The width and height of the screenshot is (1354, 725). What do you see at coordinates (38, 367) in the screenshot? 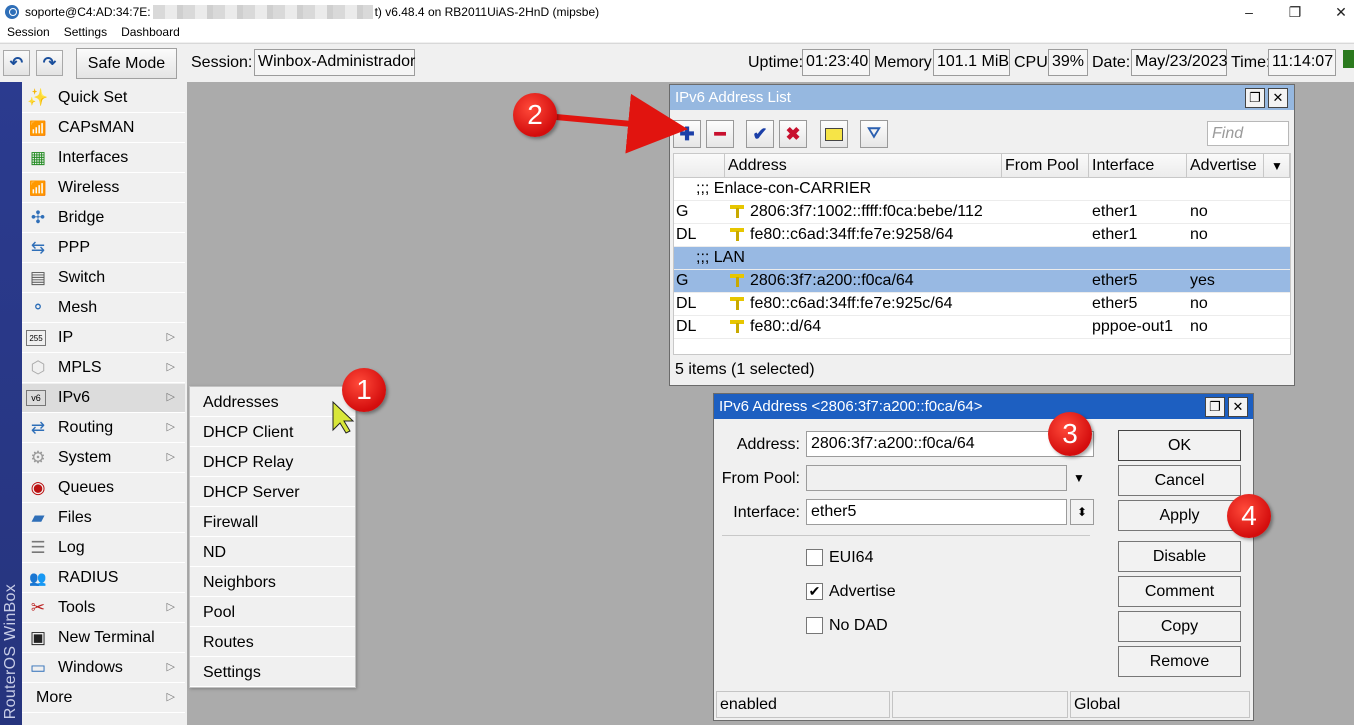
I see `mpls-icon: ⬡` at bounding box center [38, 367].